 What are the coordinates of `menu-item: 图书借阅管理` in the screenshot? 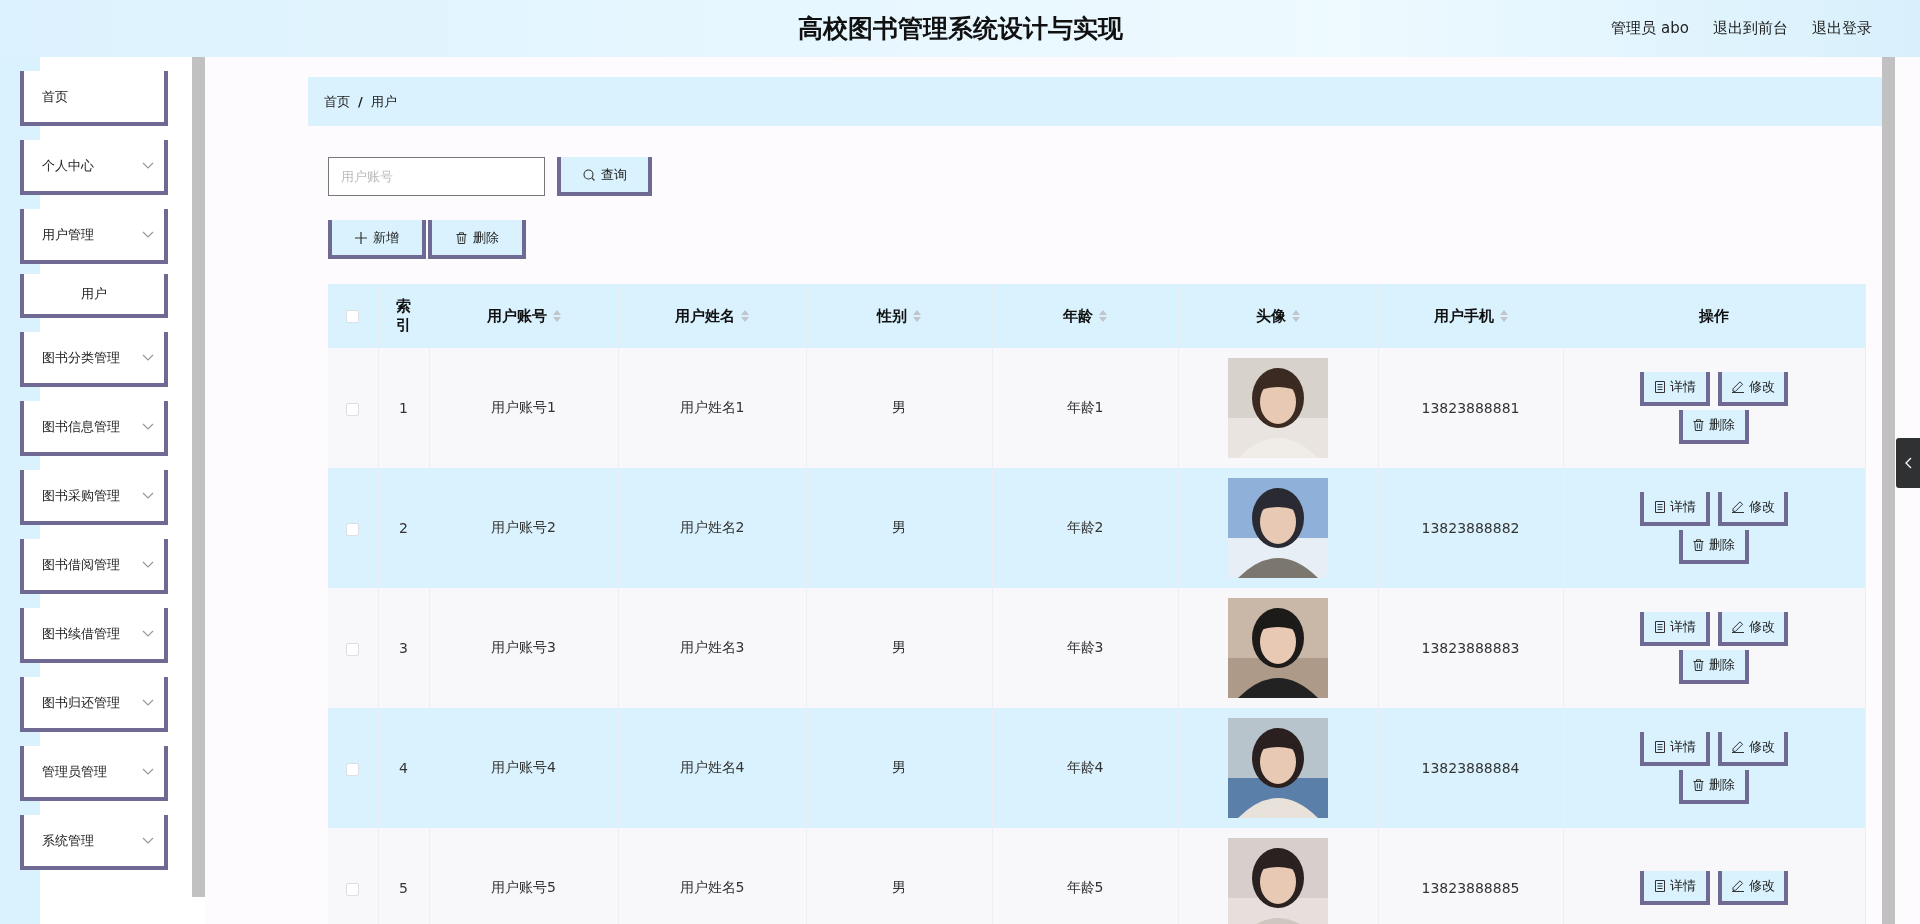 It's located at (94, 566).